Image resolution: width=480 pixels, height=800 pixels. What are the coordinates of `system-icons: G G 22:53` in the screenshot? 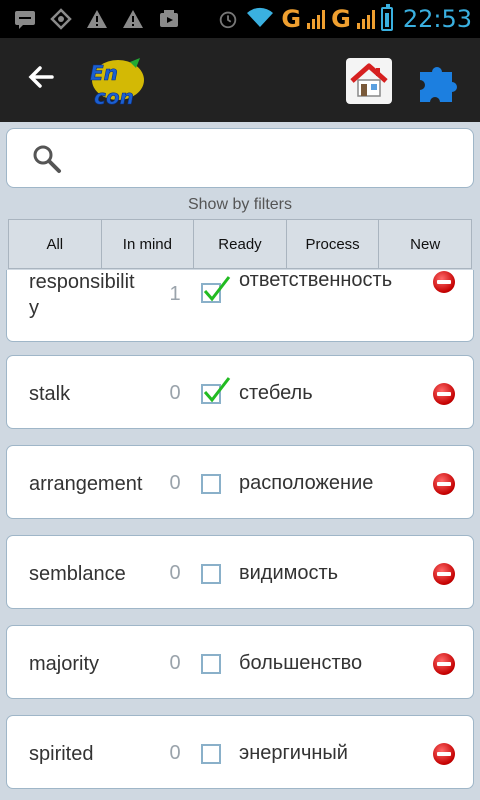 It's located at (344, 19).